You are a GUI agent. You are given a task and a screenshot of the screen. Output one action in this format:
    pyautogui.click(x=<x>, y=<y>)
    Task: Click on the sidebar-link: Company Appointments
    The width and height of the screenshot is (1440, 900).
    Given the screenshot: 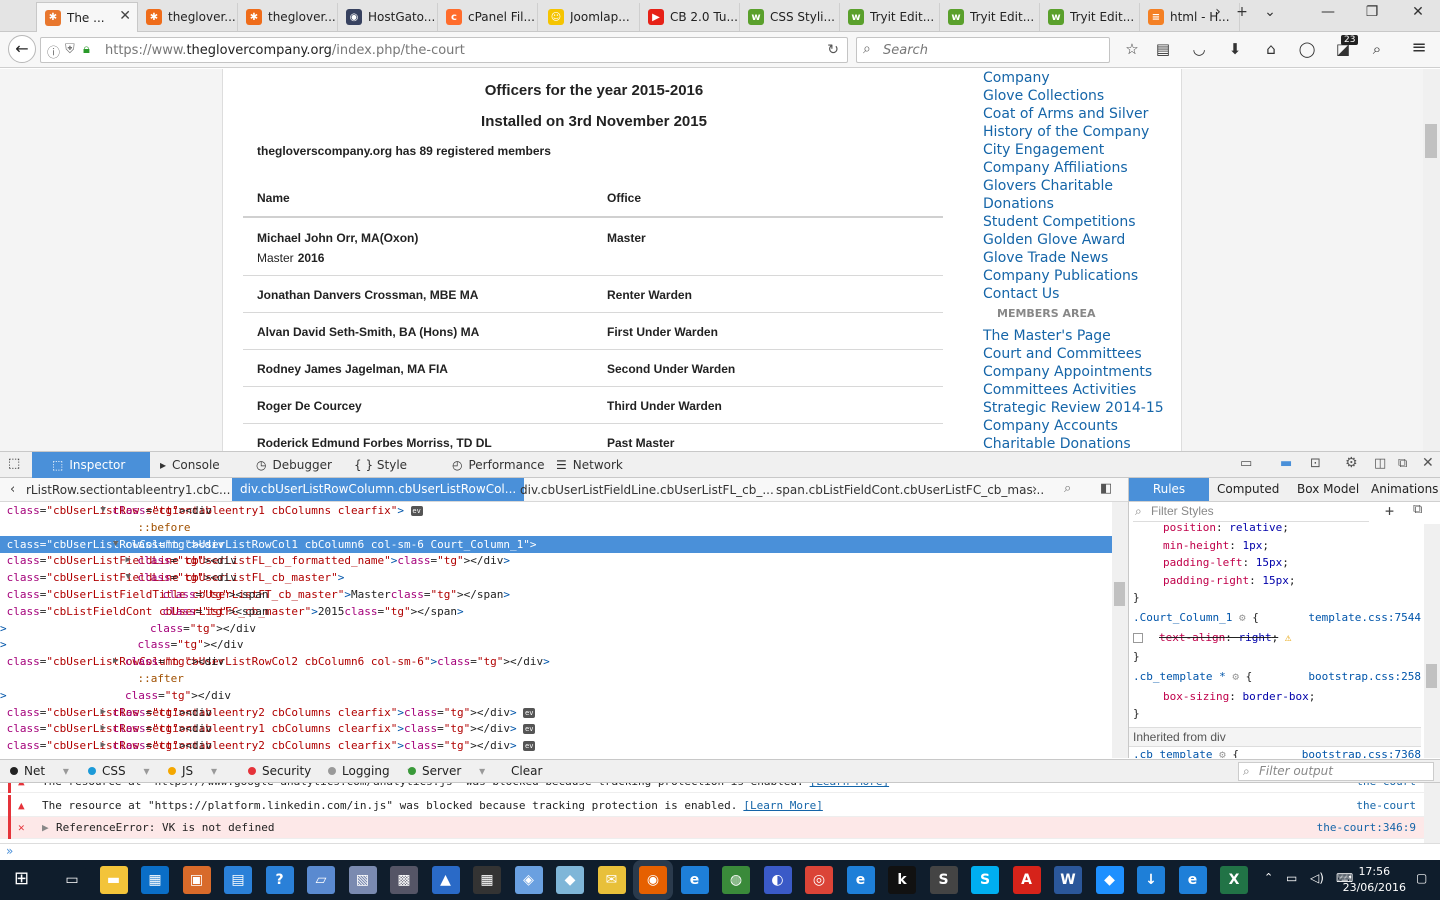 What is the action you would take?
    pyautogui.click(x=1067, y=372)
    